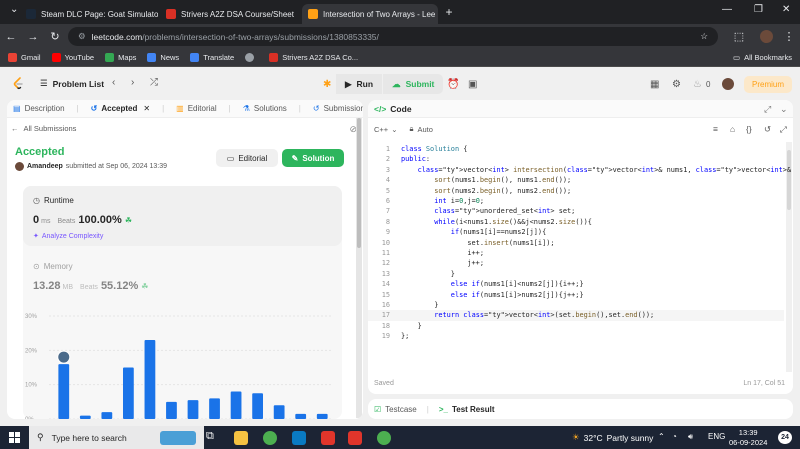  What do you see at coordinates (728, 84) in the screenshot?
I see `user-avatar` at bounding box center [728, 84].